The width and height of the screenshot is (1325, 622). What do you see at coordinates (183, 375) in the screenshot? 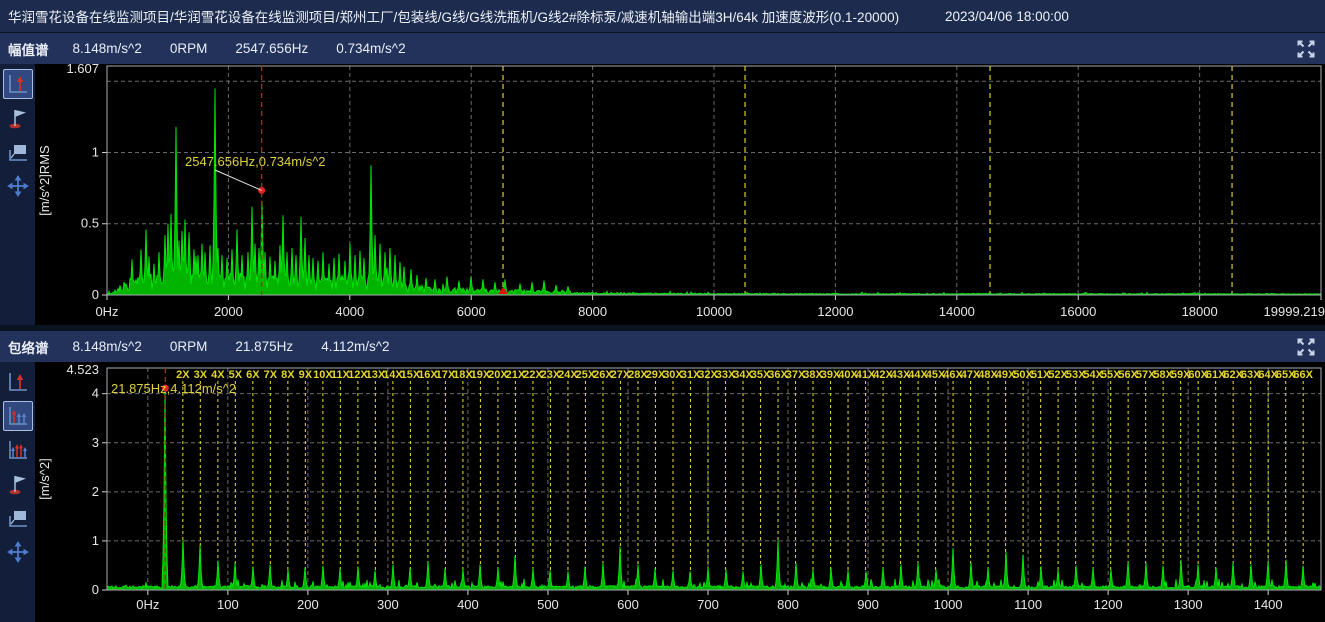
I see `svg-text: 2X` at bounding box center [183, 375].